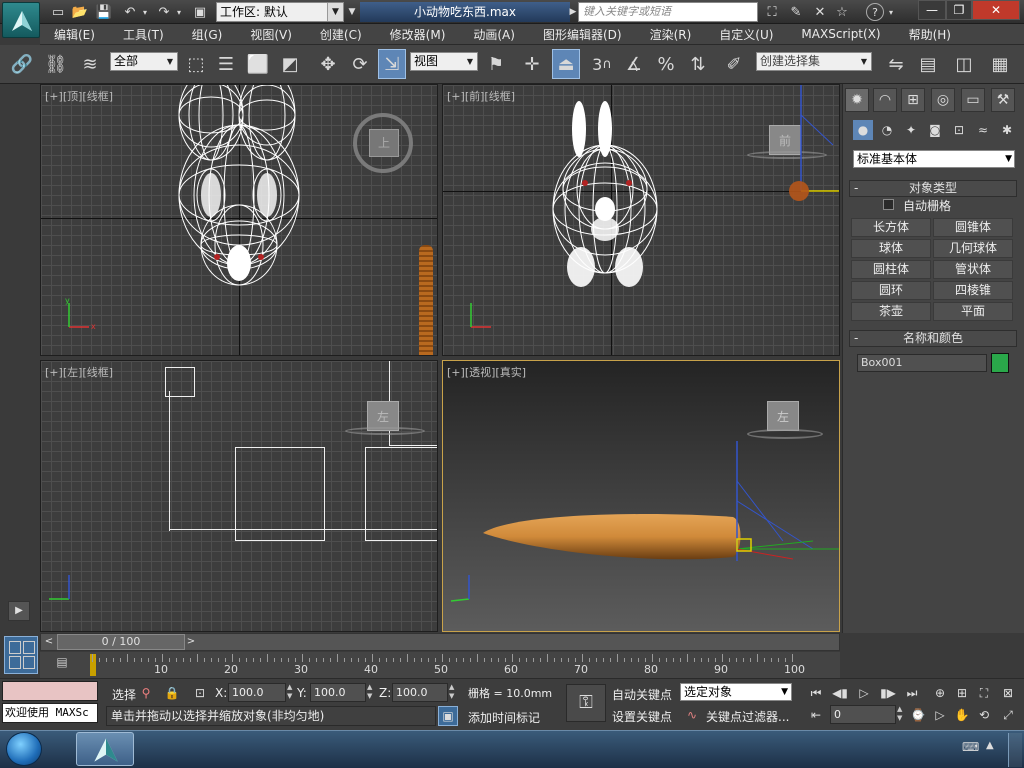  What do you see at coordinates (840, 34) in the screenshot?
I see `menu-maxscript: MAXScript(X)` at bounding box center [840, 34].